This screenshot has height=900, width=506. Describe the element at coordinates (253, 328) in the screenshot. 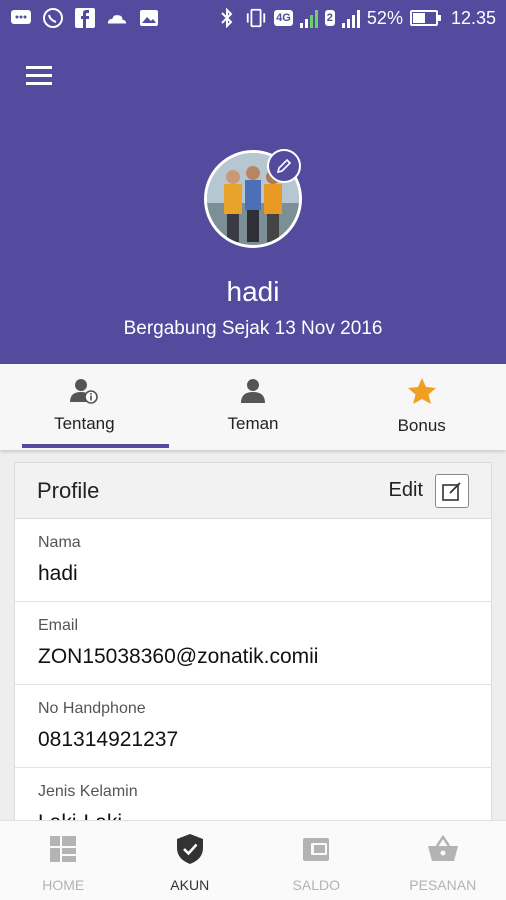

I see `joined-date: Bergabung Sejak 13 Nov 2016` at that location.